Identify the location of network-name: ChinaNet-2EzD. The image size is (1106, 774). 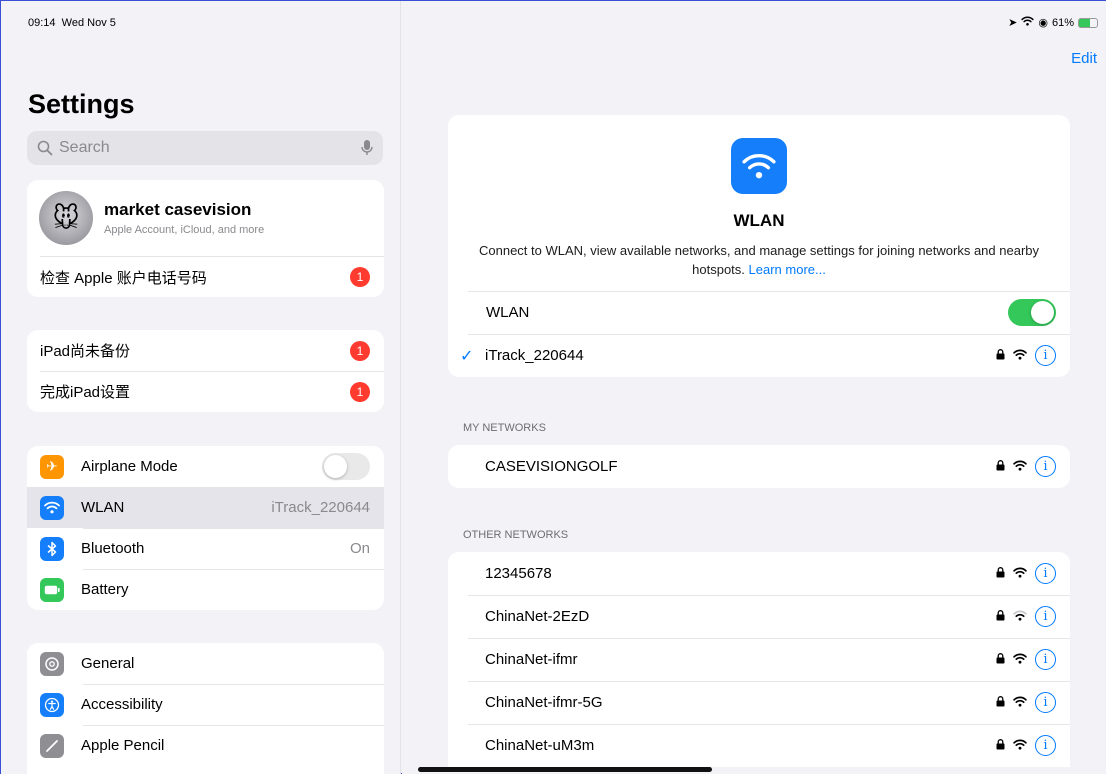
(537, 616).